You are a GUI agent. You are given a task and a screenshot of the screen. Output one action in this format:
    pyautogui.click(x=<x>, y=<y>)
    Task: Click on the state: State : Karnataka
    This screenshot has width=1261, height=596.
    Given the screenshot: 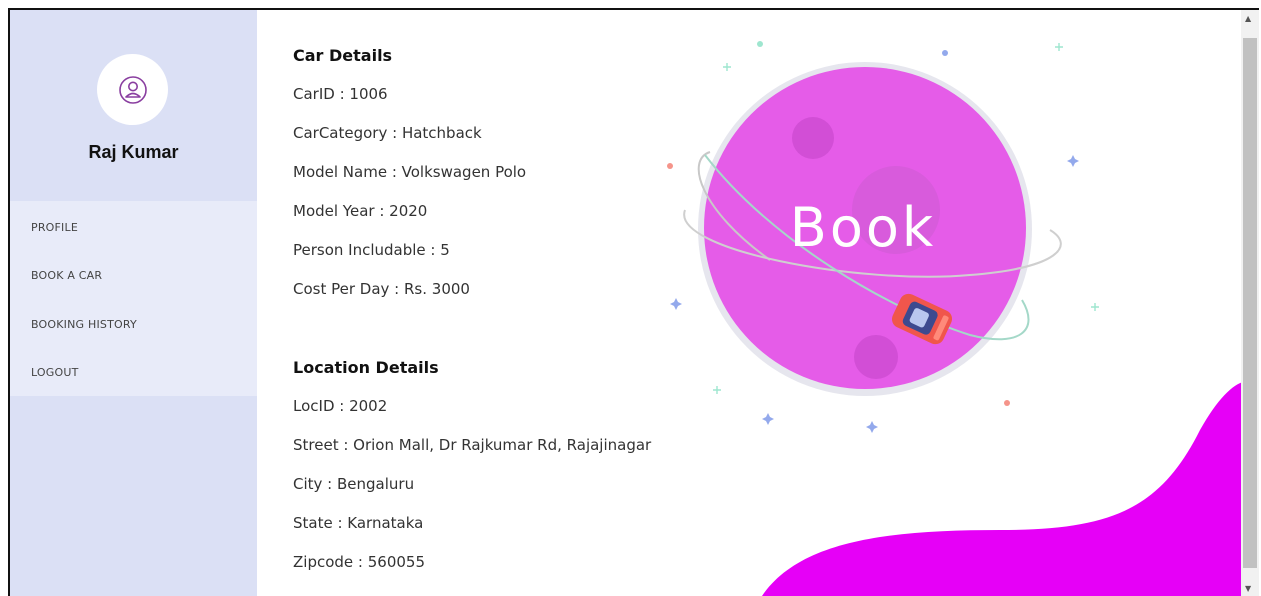 What is the action you would take?
    pyautogui.click(x=358, y=523)
    